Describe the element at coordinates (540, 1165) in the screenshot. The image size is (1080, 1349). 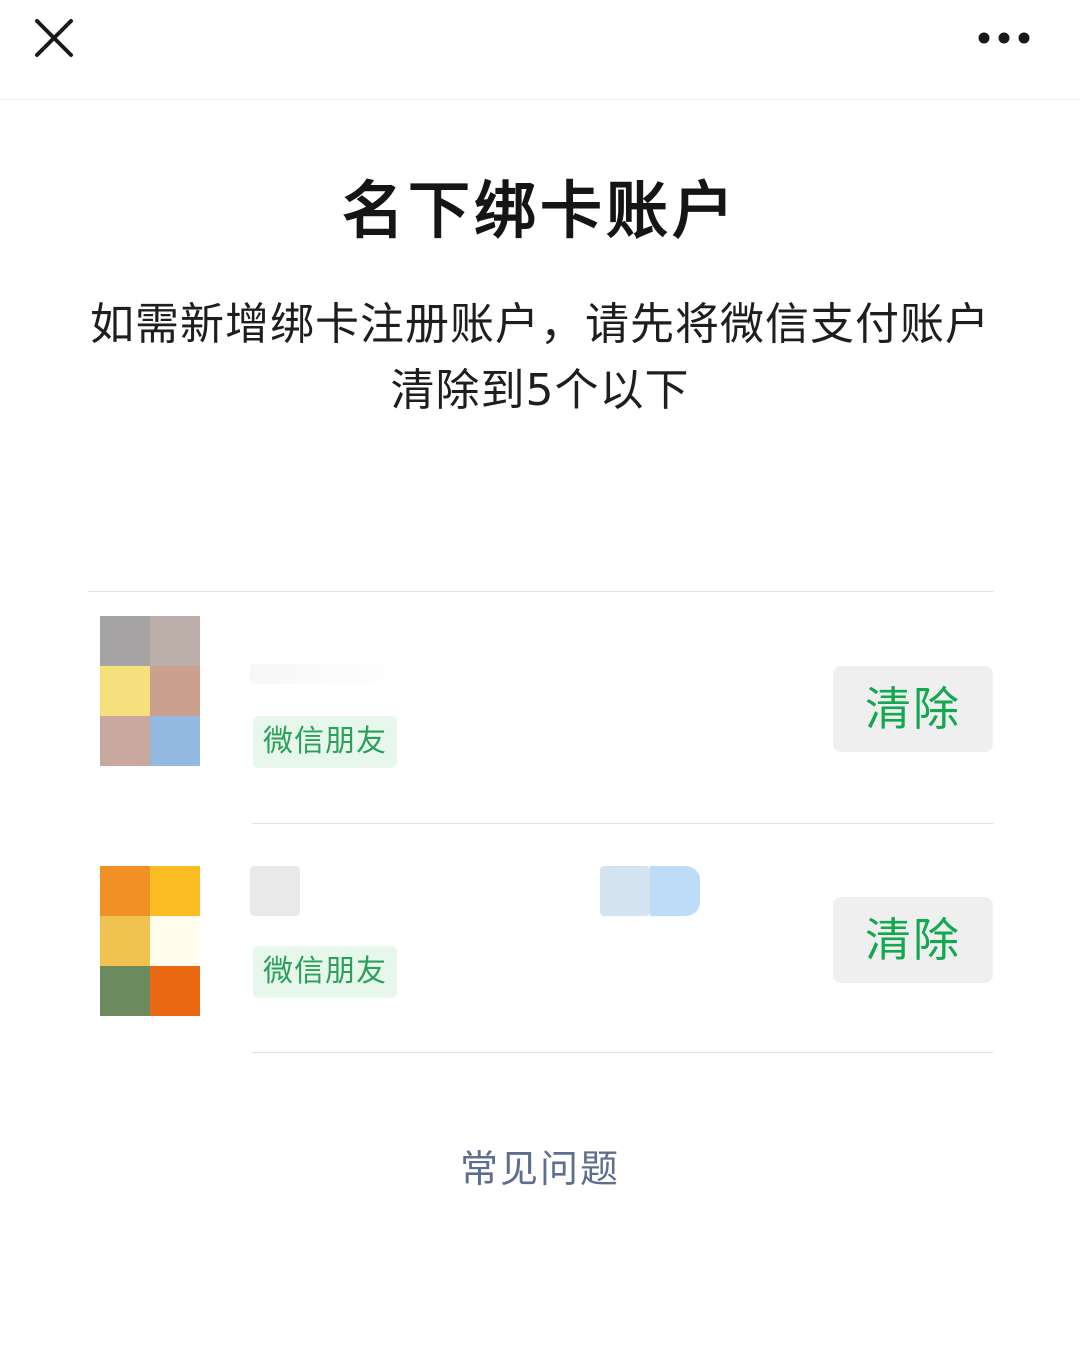
I see `faq-link: 常见问题` at that location.